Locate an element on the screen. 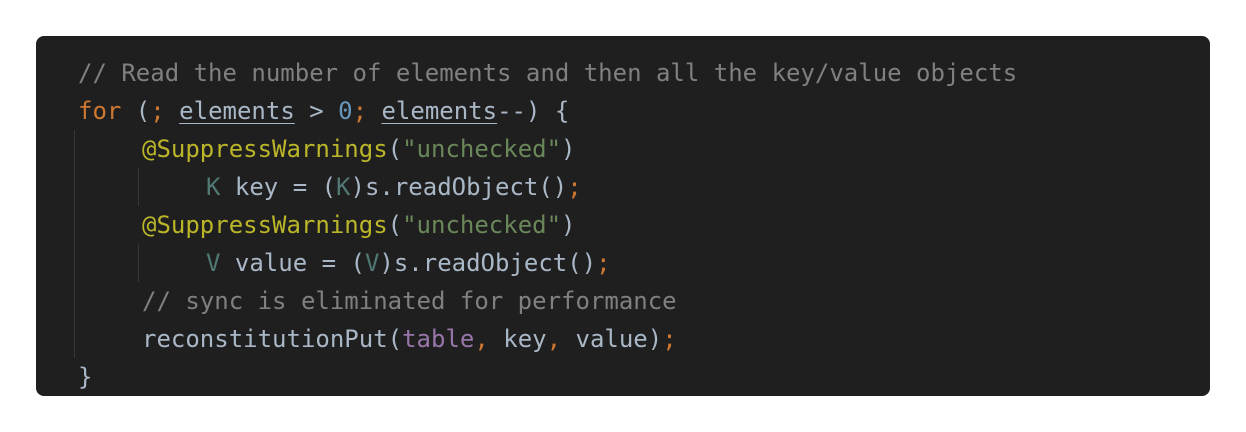 This screenshot has height=432, width=1246. code-text: value = ( is located at coordinates (292, 263).